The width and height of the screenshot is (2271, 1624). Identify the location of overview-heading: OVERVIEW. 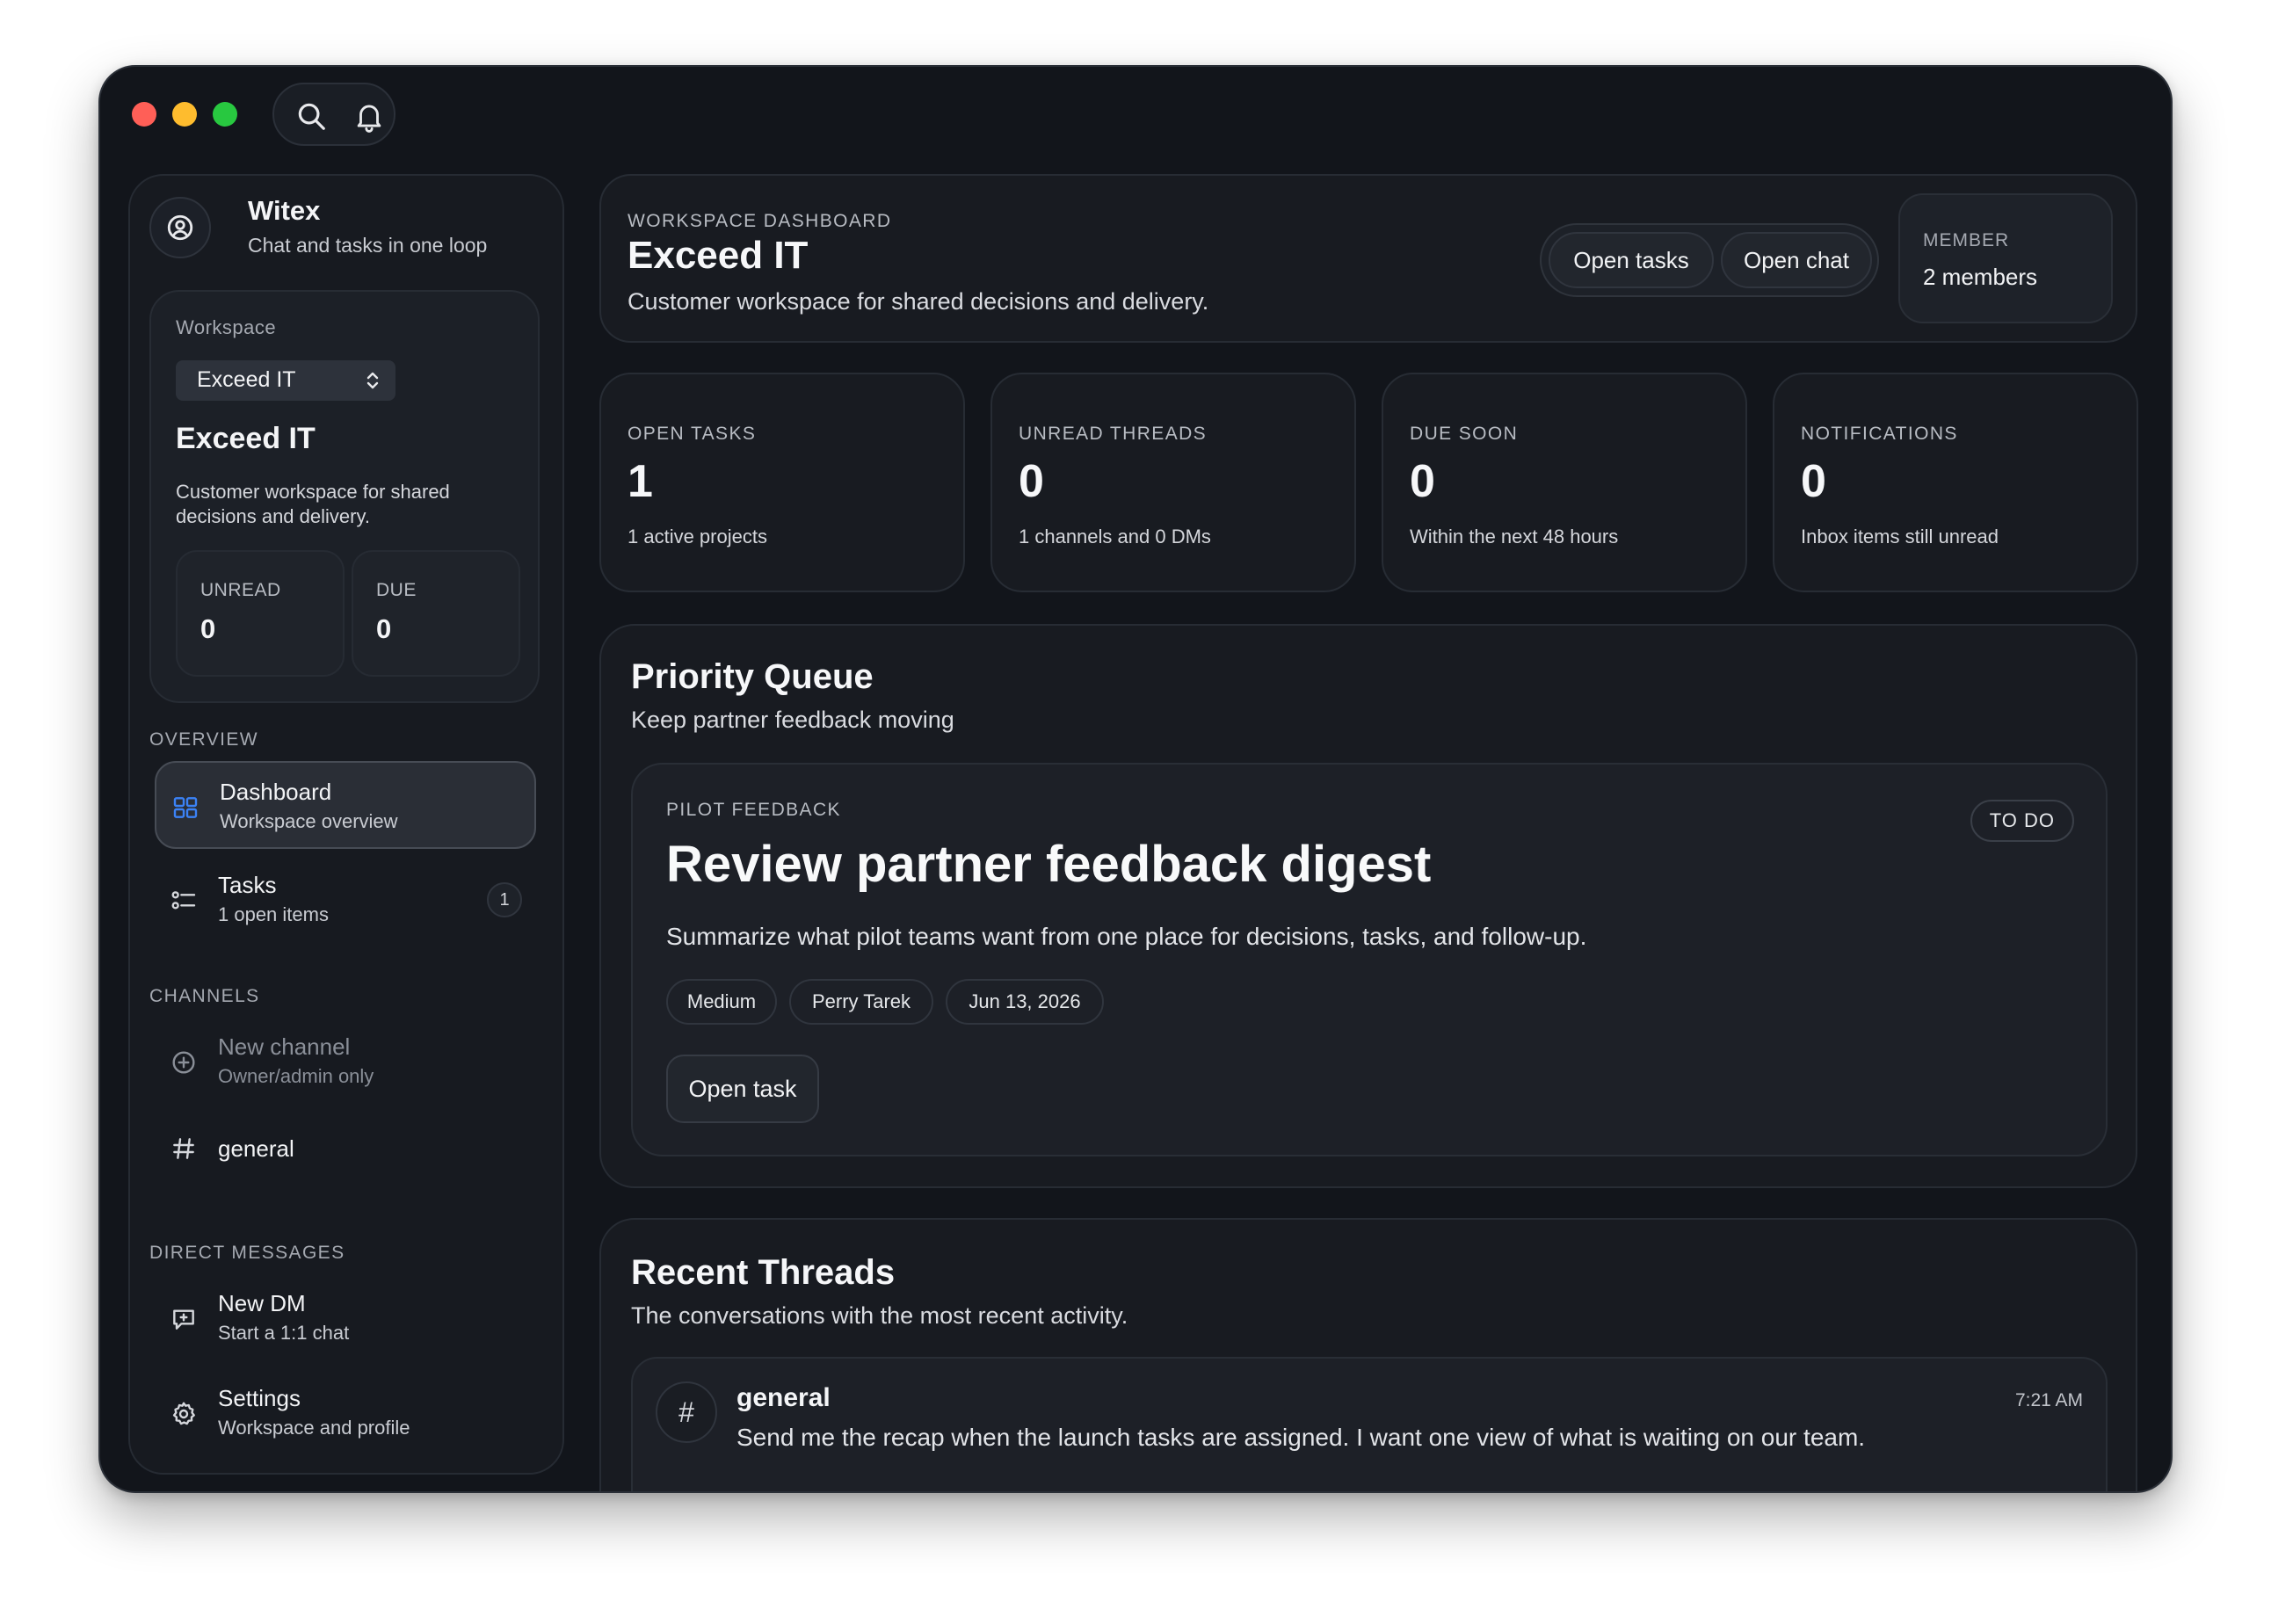
(204, 739).